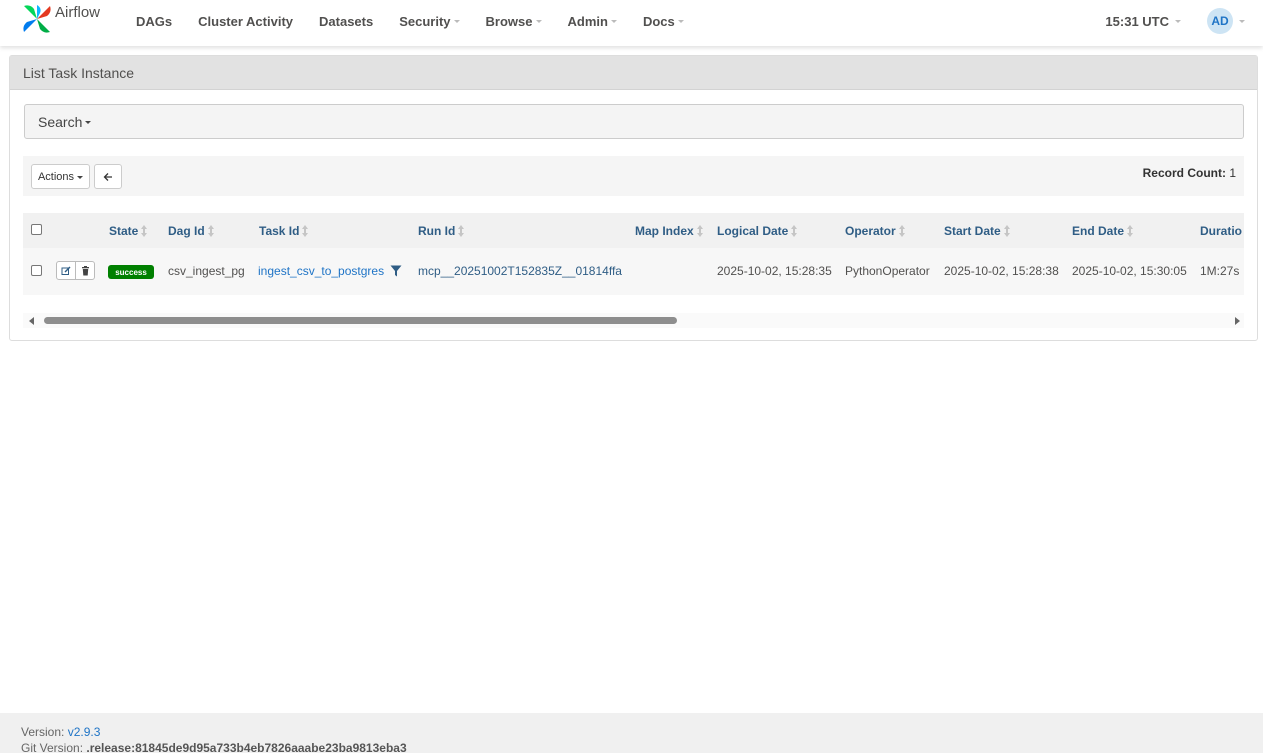  Describe the element at coordinates (186, 231) in the screenshot. I see `column-label: Dag Id` at that location.